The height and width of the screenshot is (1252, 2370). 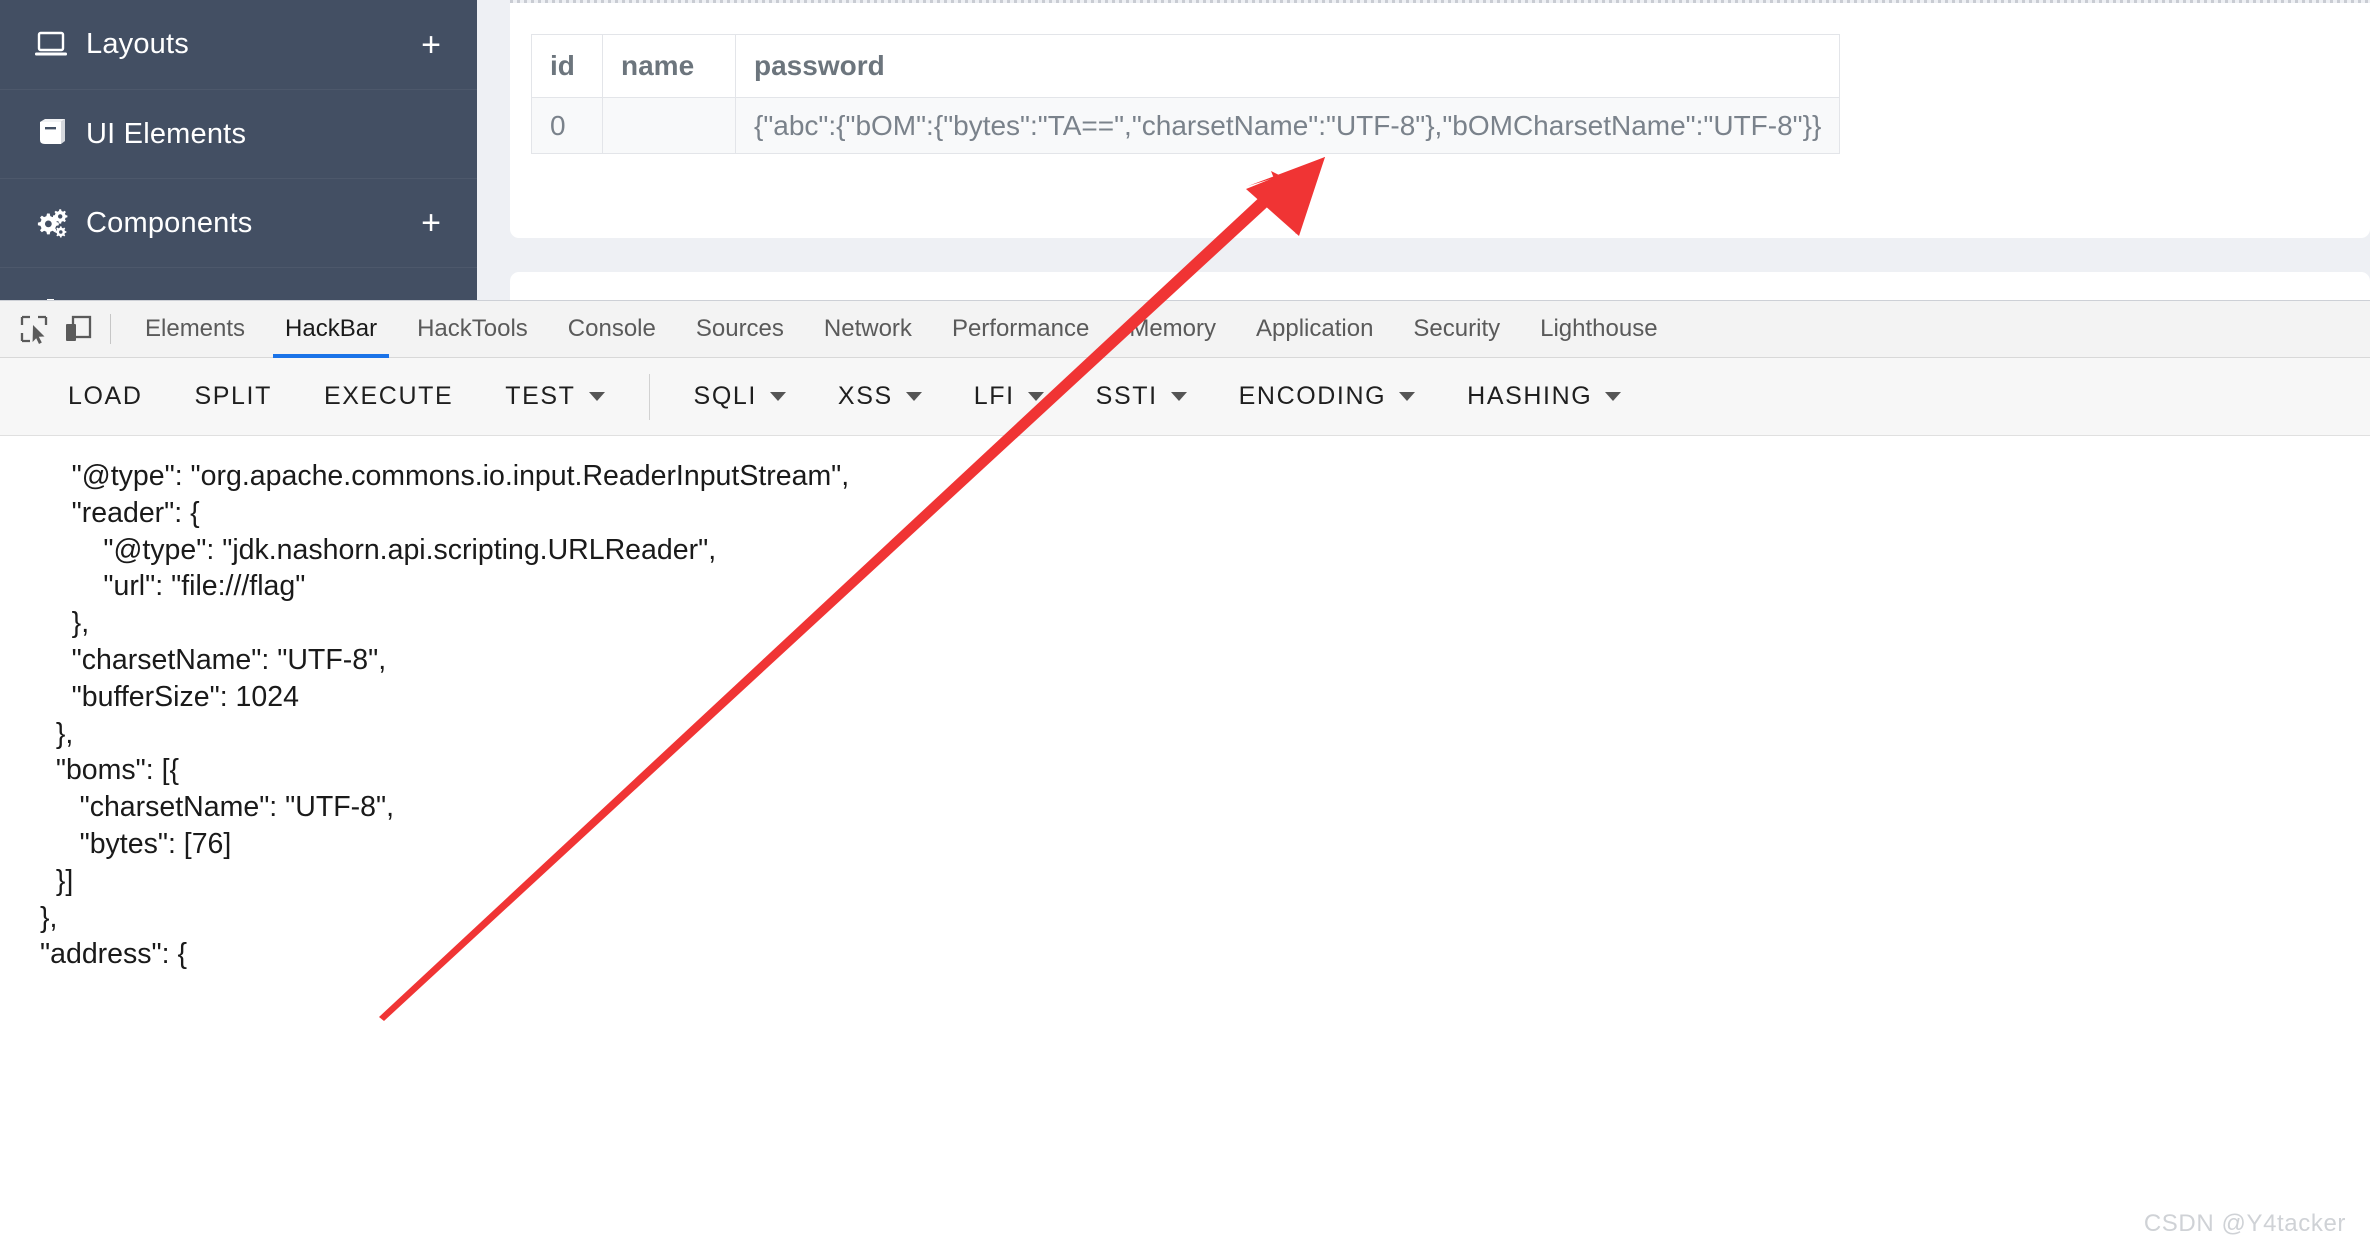 I want to click on tab-lighthouse: Lighthouse, so click(x=1598, y=329).